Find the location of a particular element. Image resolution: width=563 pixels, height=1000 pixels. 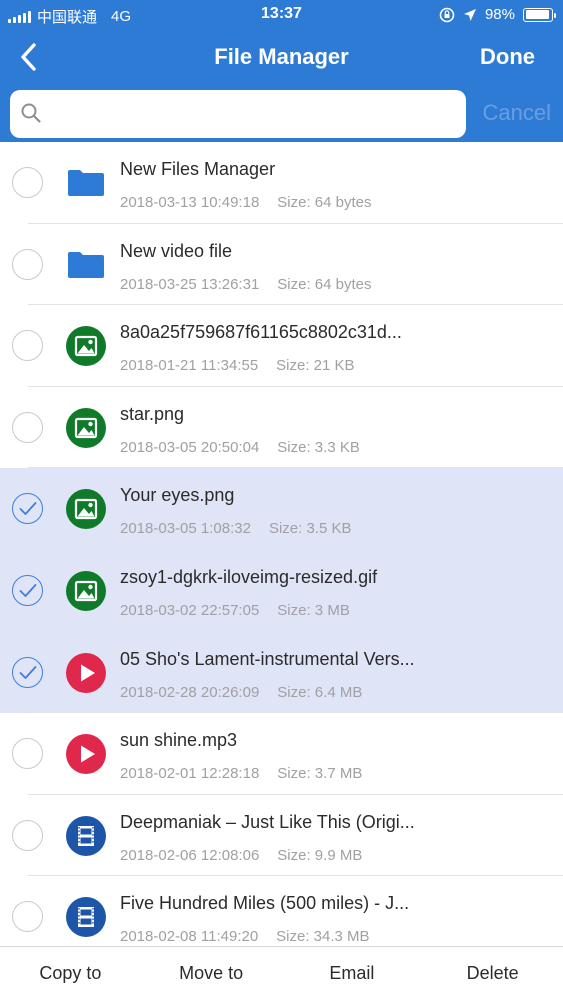

file-date: 2018-03-05 1:08:32 is located at coordinates (185, 529).